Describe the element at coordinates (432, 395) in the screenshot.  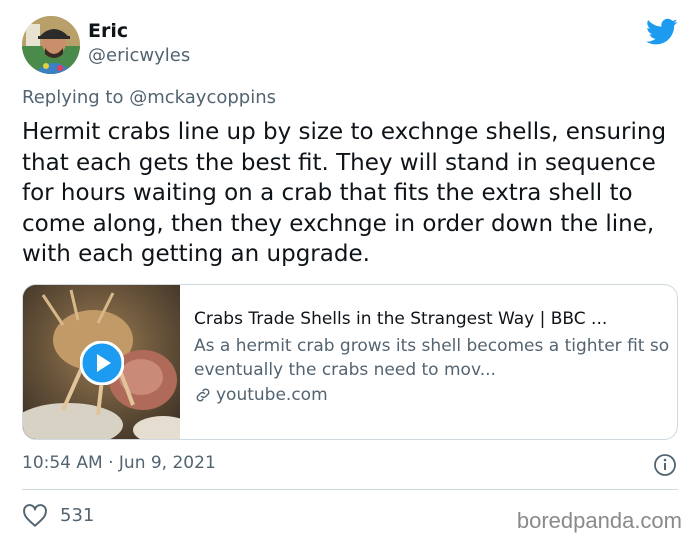
I see `card-domain-row: youtube.com` at that location.